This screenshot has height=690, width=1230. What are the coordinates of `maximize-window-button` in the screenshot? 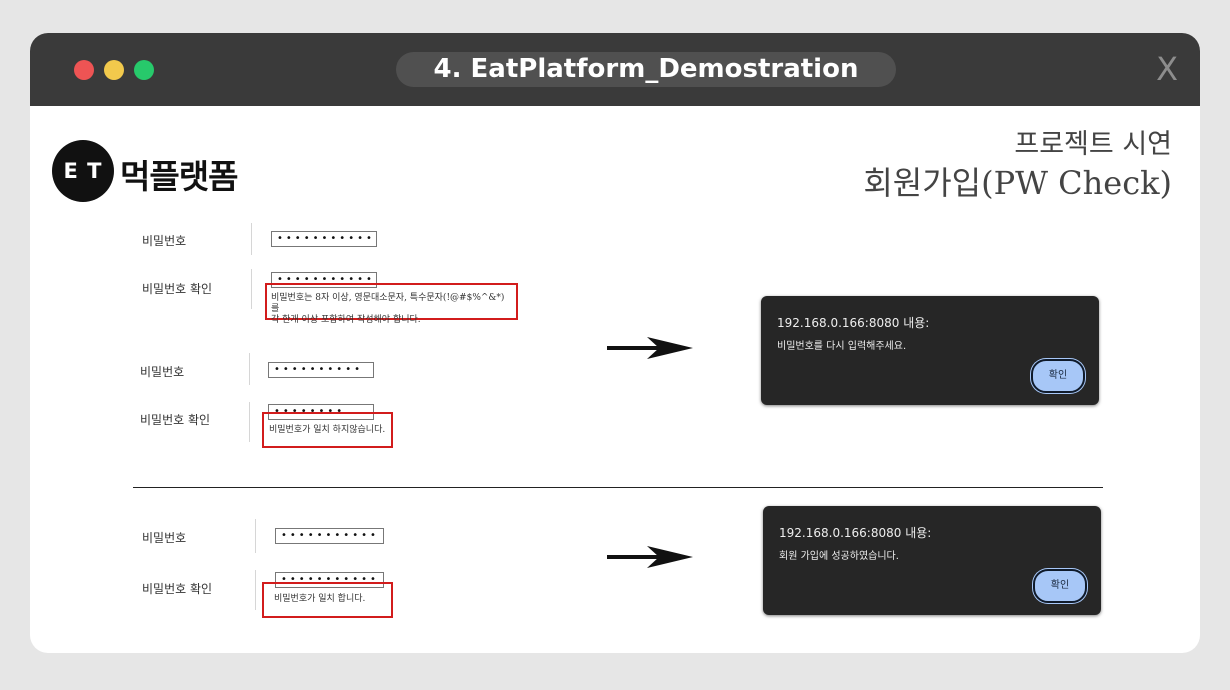 It's located at (144, 70).